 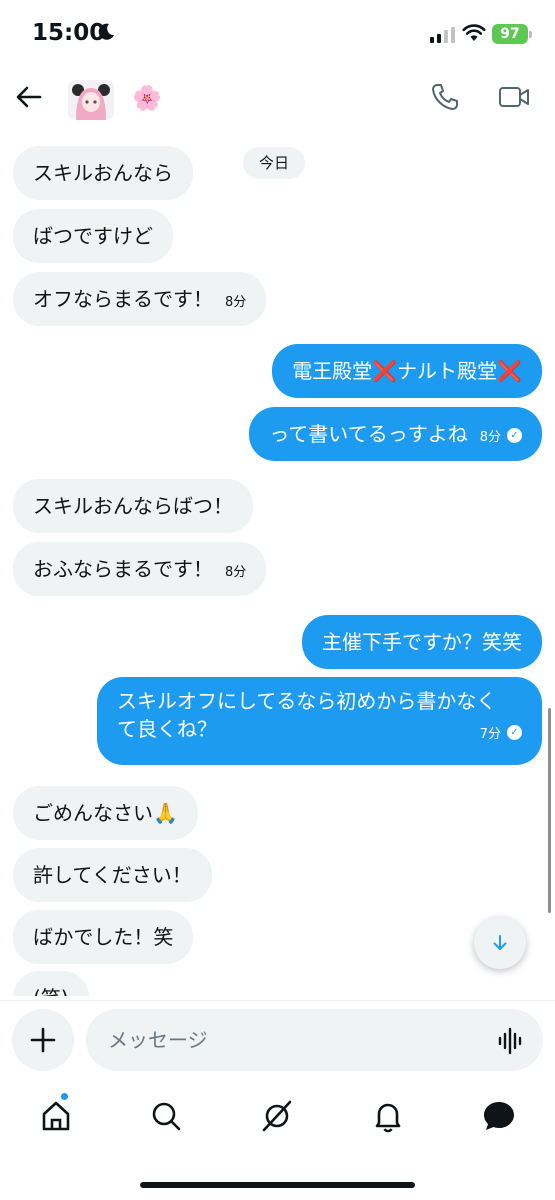 I want to click on message-bubble-outgoing: 電王殿堂❌ナルト殿堂❌, so click(x=407, y=371).